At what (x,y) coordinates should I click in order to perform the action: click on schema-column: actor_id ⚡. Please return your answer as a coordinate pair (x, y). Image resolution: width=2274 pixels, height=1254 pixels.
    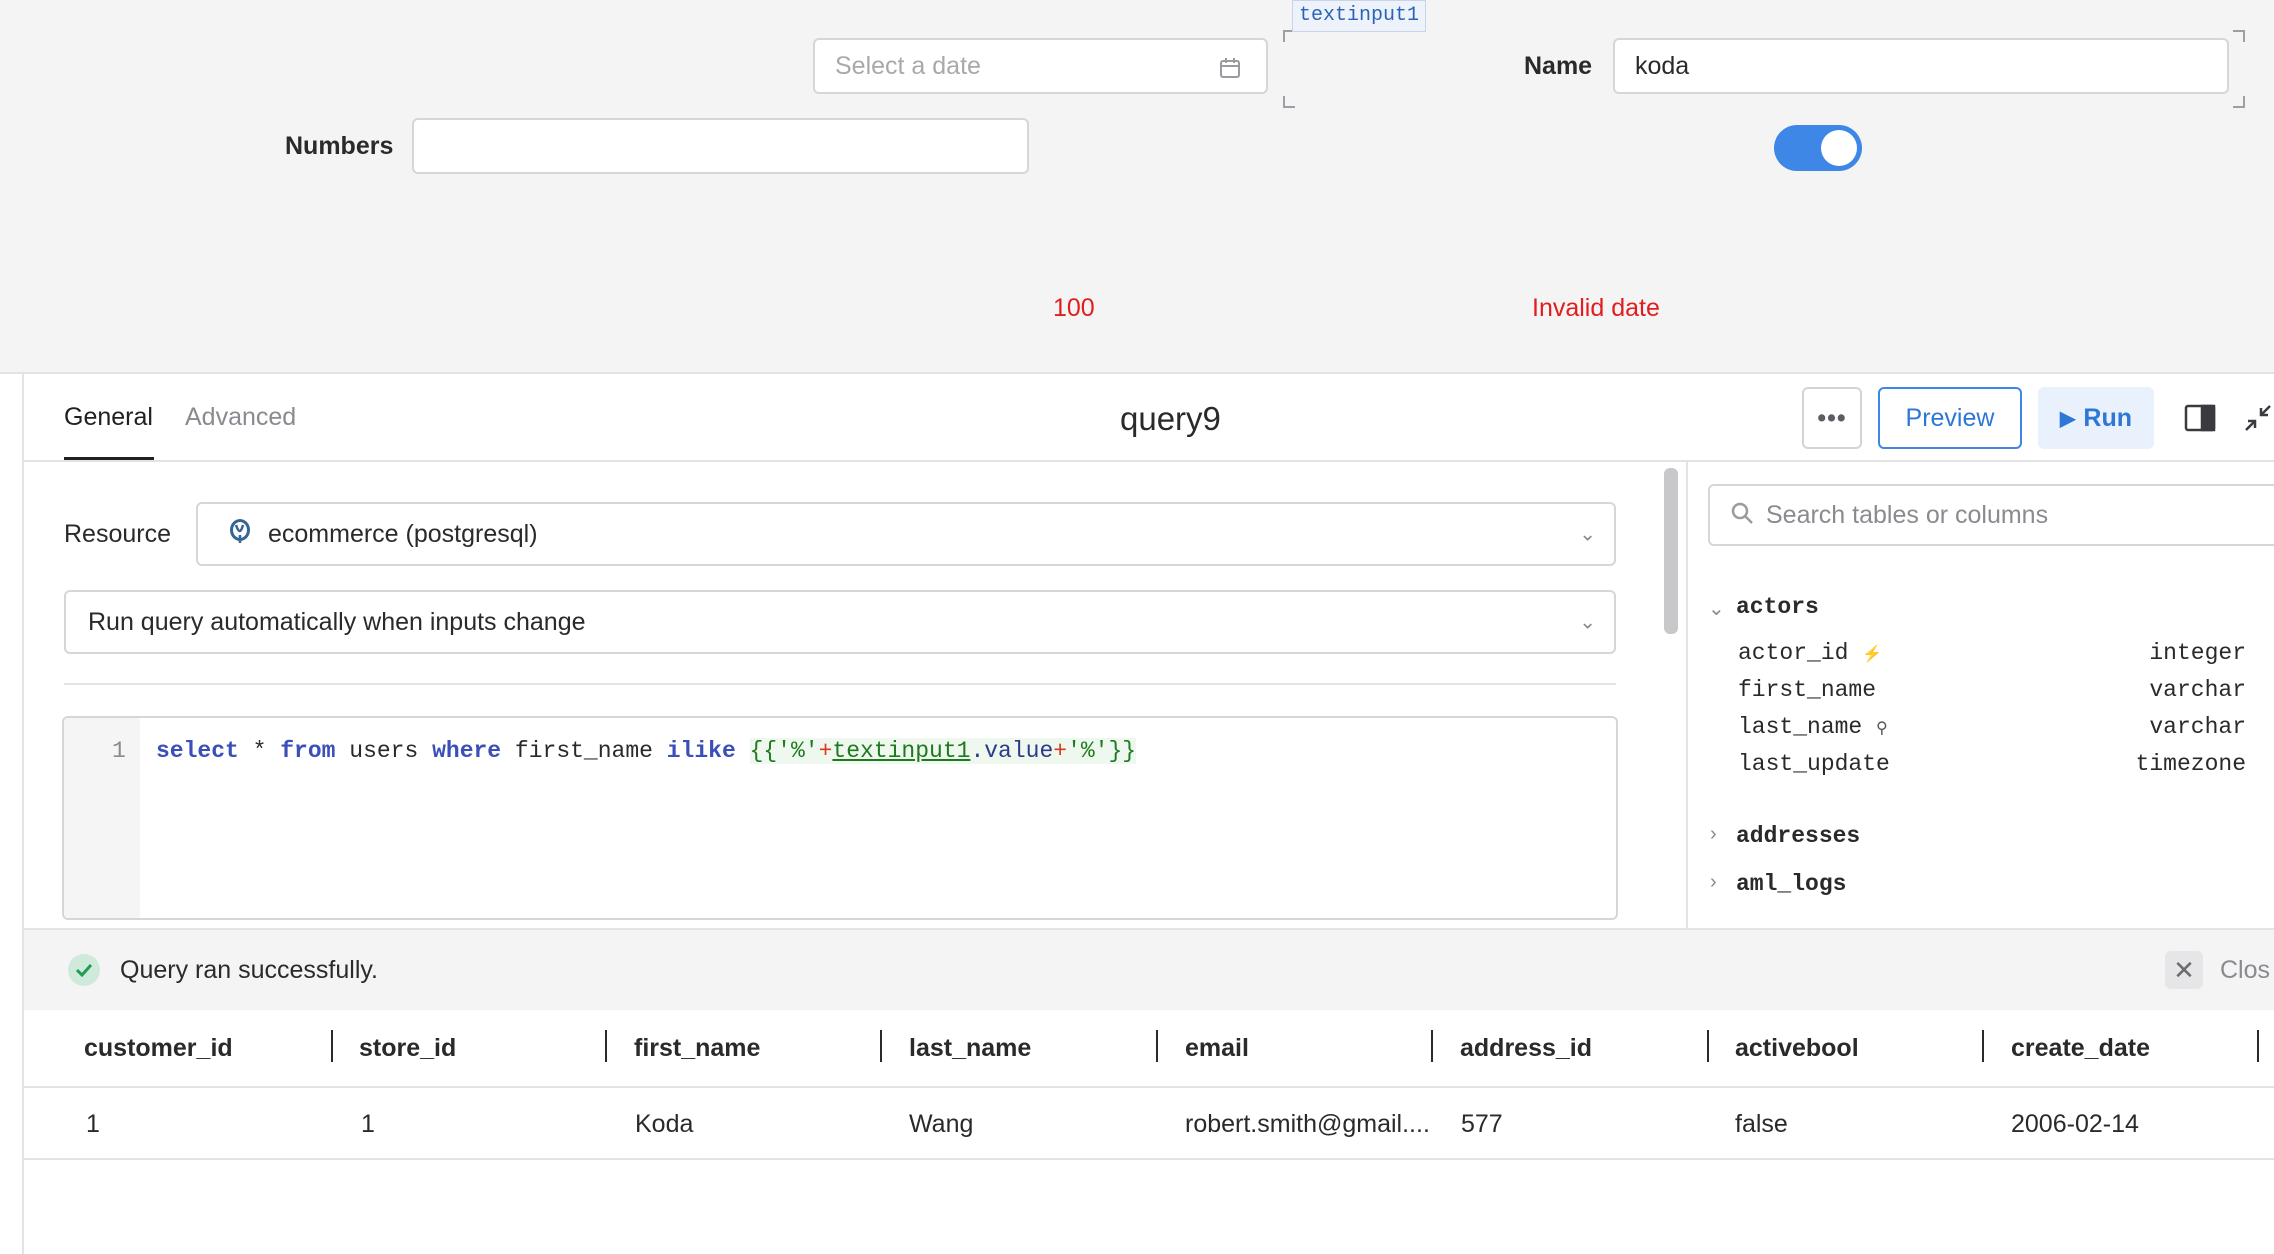
    Looking at the image, I should click on (1810, 653).